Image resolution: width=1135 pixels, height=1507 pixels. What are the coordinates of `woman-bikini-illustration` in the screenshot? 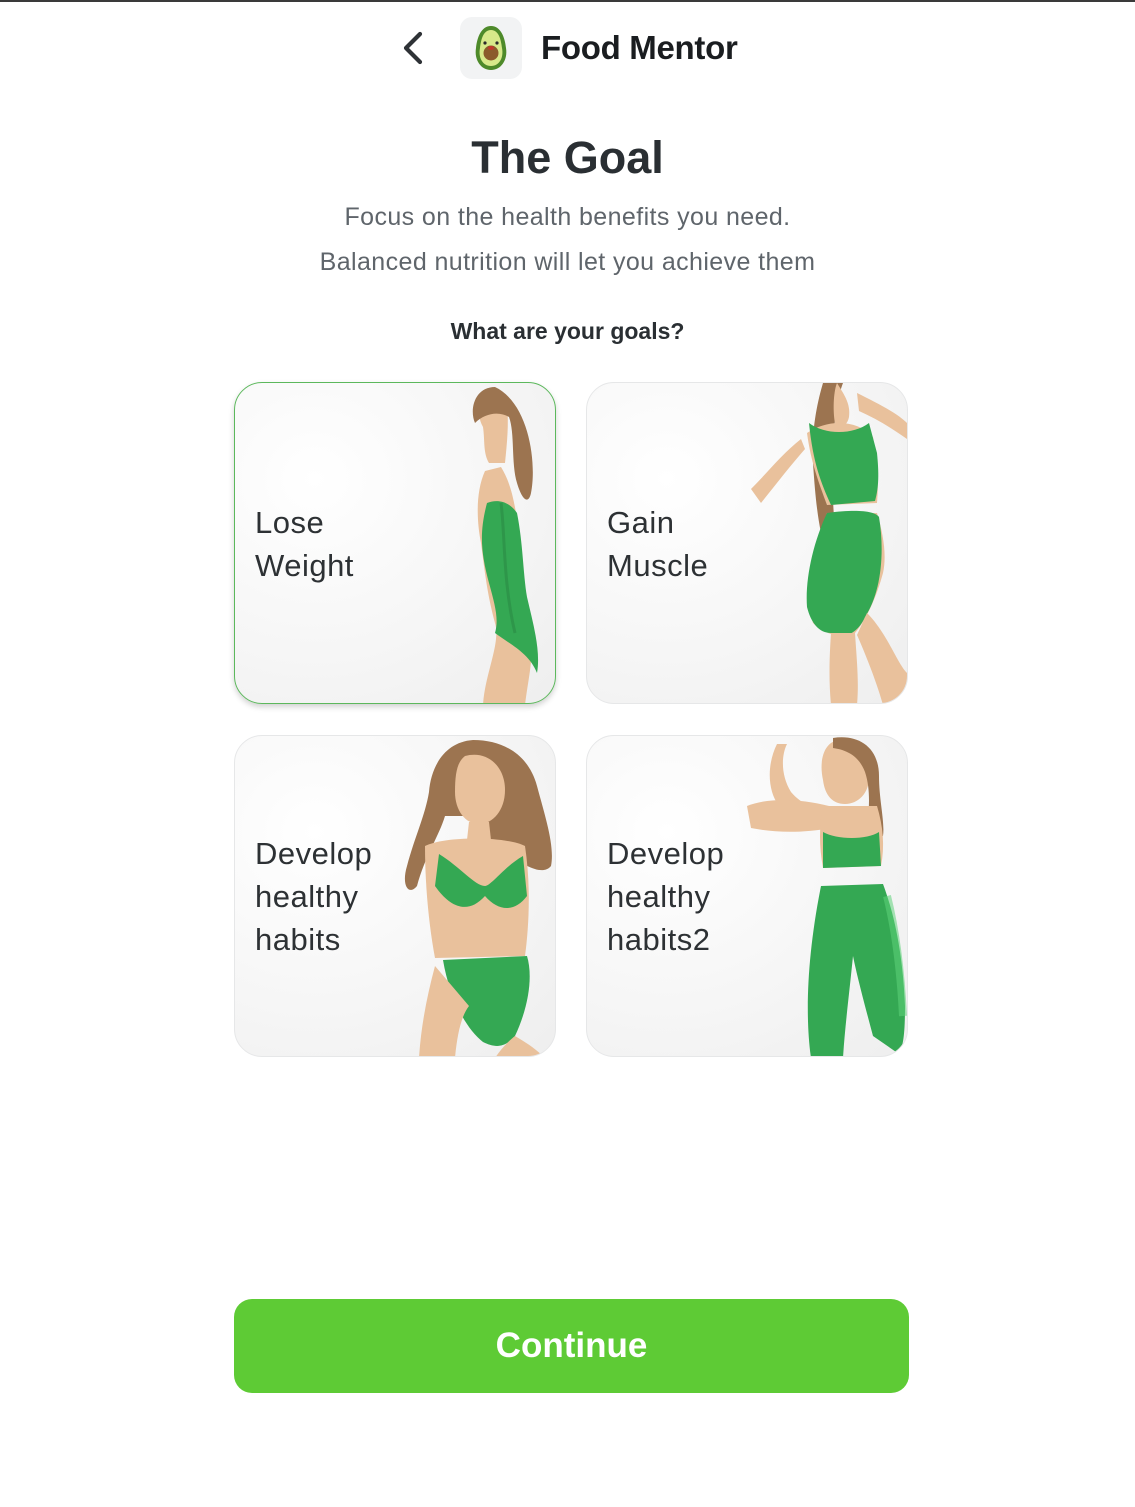 It's located at (478, 898).